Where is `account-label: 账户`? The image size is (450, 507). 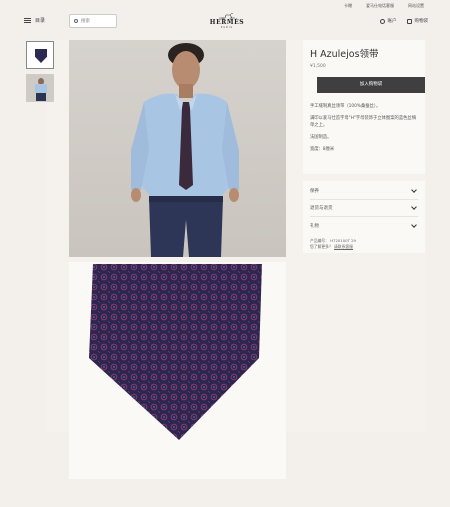 account-label: 账户 is located at coordinates (392, 21).